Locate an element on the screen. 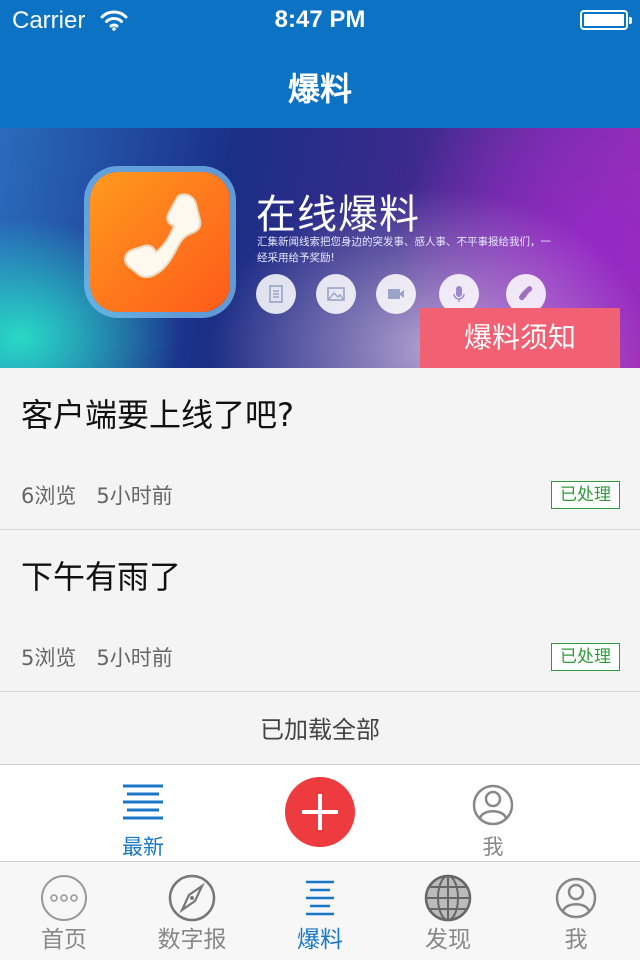 This screenshot has height=960, width=640. item-title: 客户端要上线了吧? is located at coordinates (157, 415).